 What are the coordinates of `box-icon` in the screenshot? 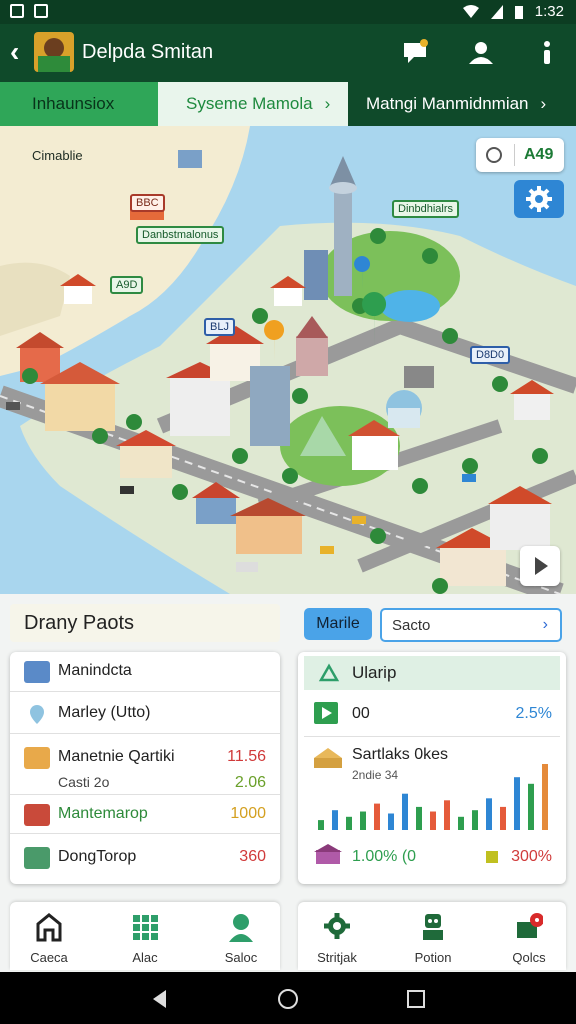 It's located at (37, 758).